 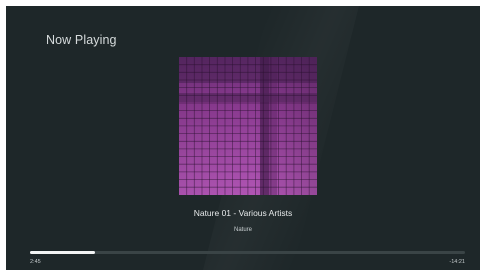 What do you see at coordinates (35, 262) in the screenshot?
I see `elapsed-time: 2:45` at bounding box center [35, 262].